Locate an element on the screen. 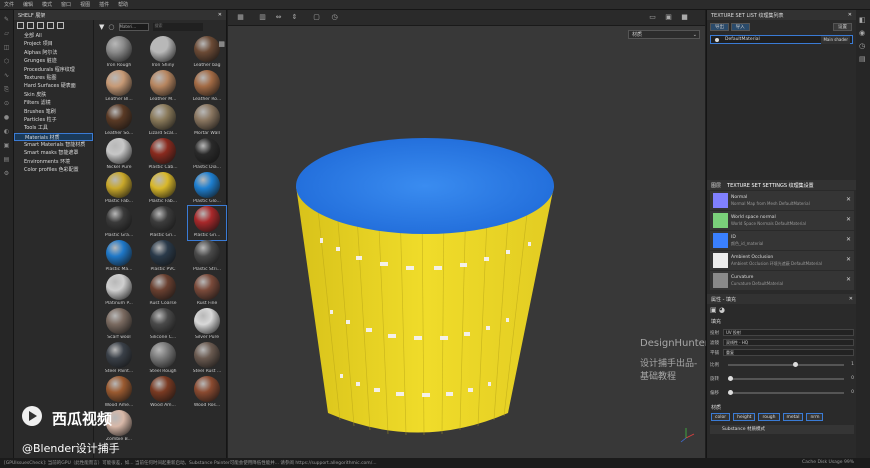  baked-map-row: Curvature Curvature DefaultMaterial ✕ is located at coordinates (782, 280).